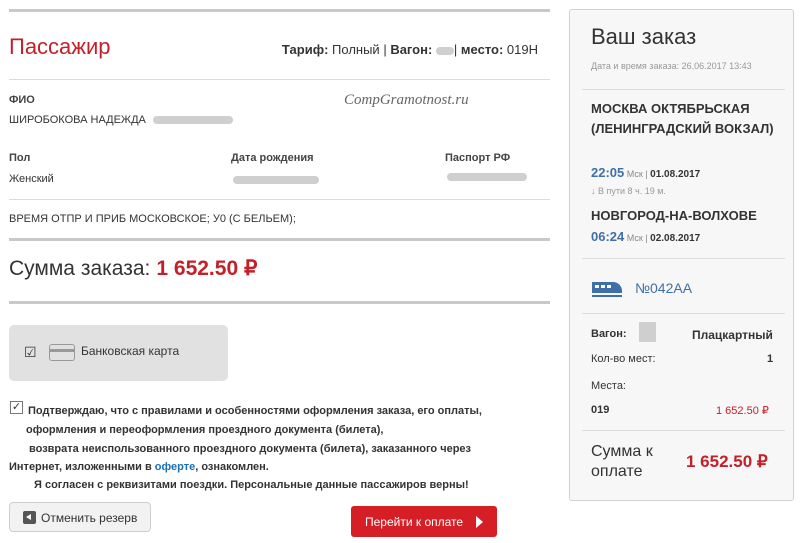 This screenshot has height=543, width=800. What do you see at coordinates (522, 49) in the screenshot?
I see `seat-value: 019Н` at bounding box center [522, 49].